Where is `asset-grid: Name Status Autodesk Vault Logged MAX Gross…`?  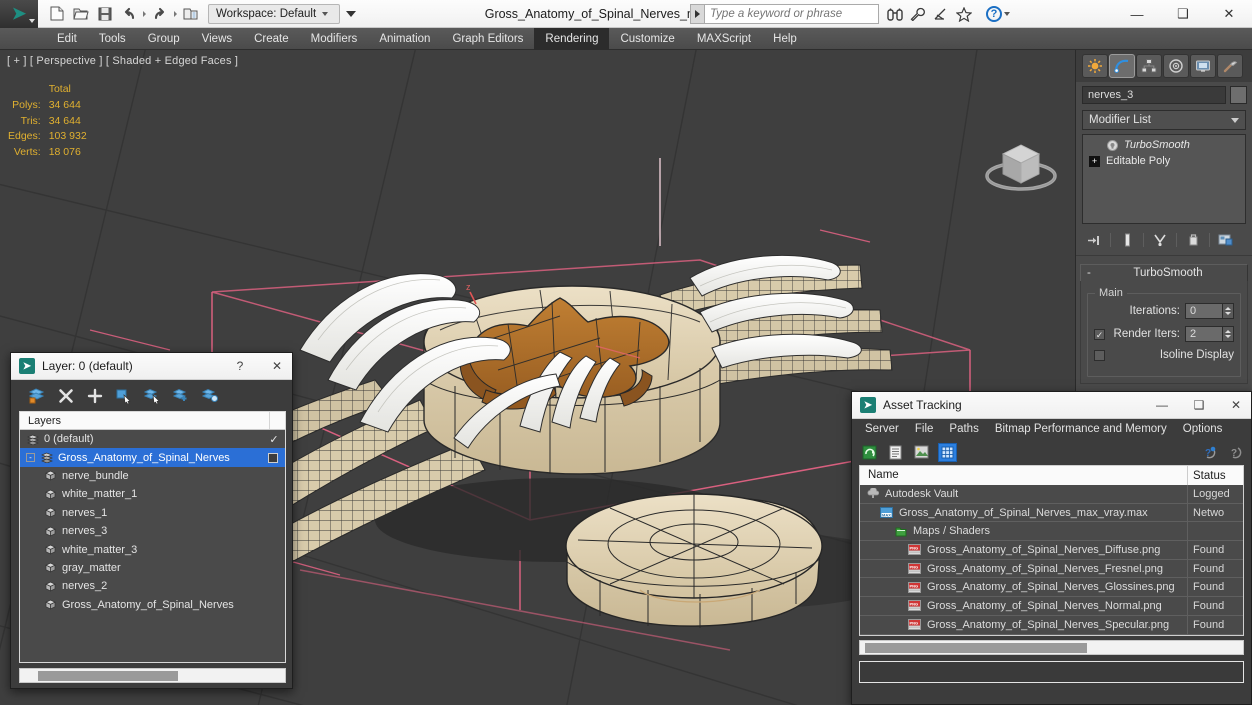 asset-grid: Name Status Autodesk Vault Logged MAX Gross… is located at coordinates (1051, 550).